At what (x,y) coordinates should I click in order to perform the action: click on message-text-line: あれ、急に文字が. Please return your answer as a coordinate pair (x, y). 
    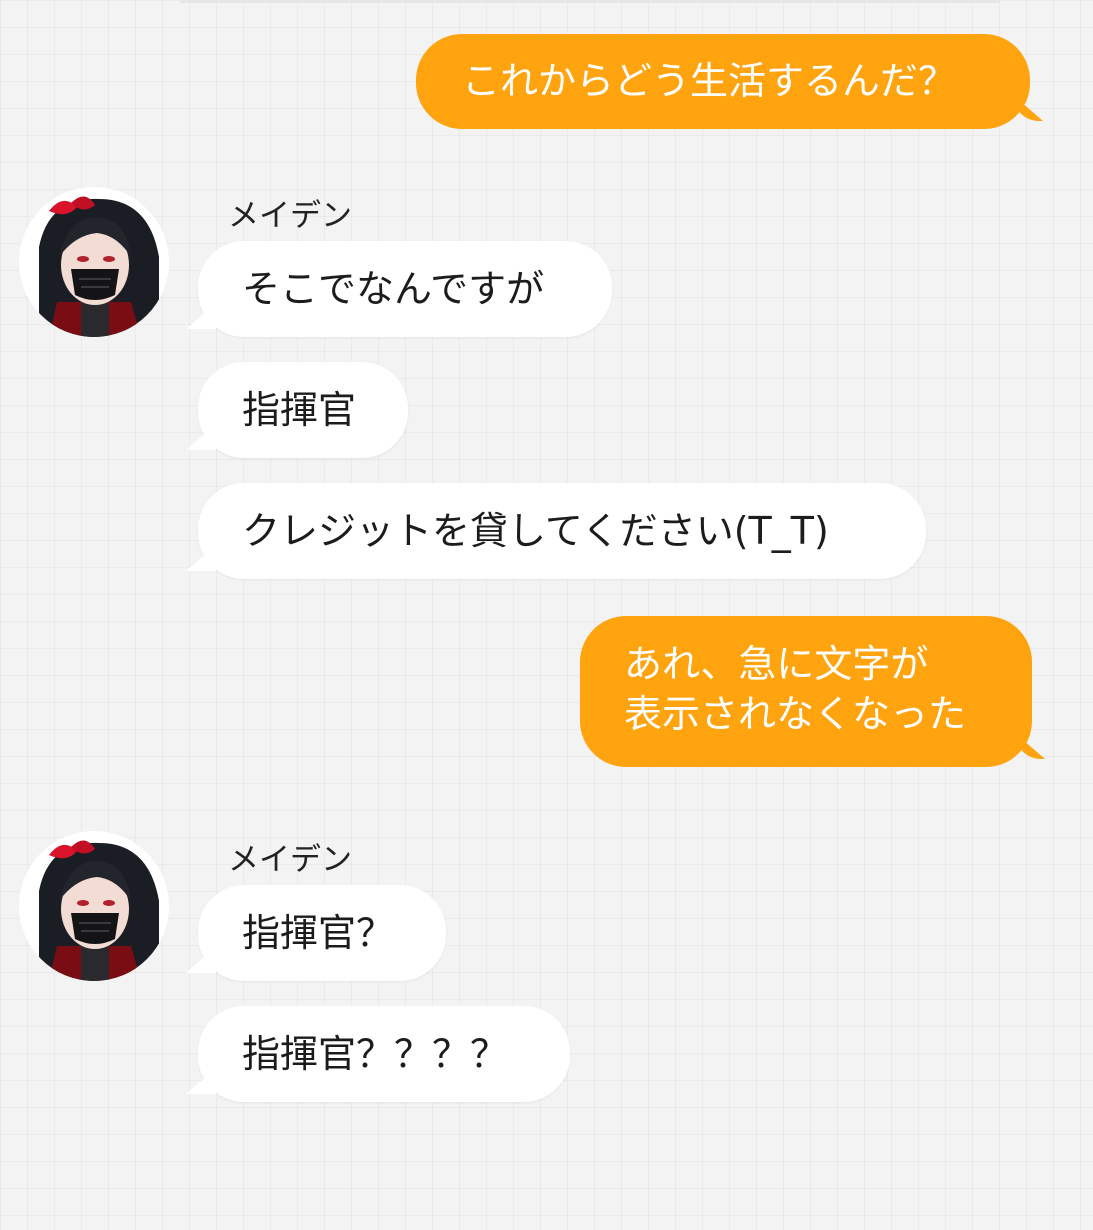
    Looking at the image, I should click on (776, 664).